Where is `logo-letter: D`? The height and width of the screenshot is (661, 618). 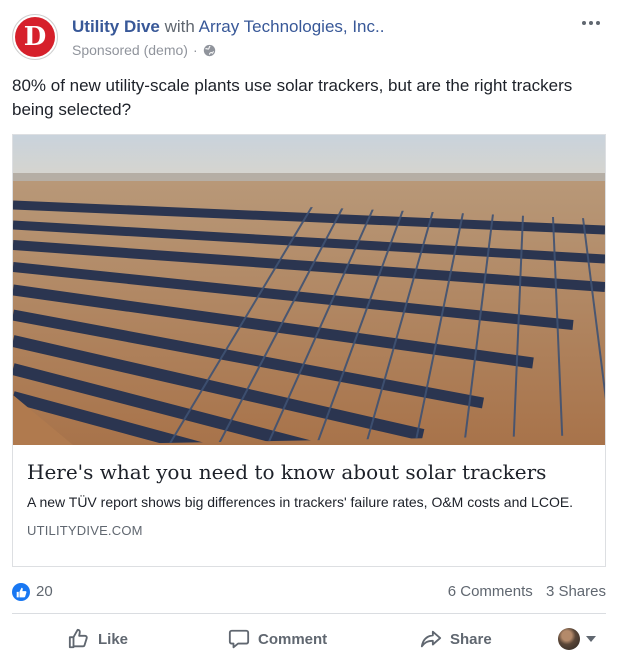 logo-letter: D is located at coordinates (35, 37).